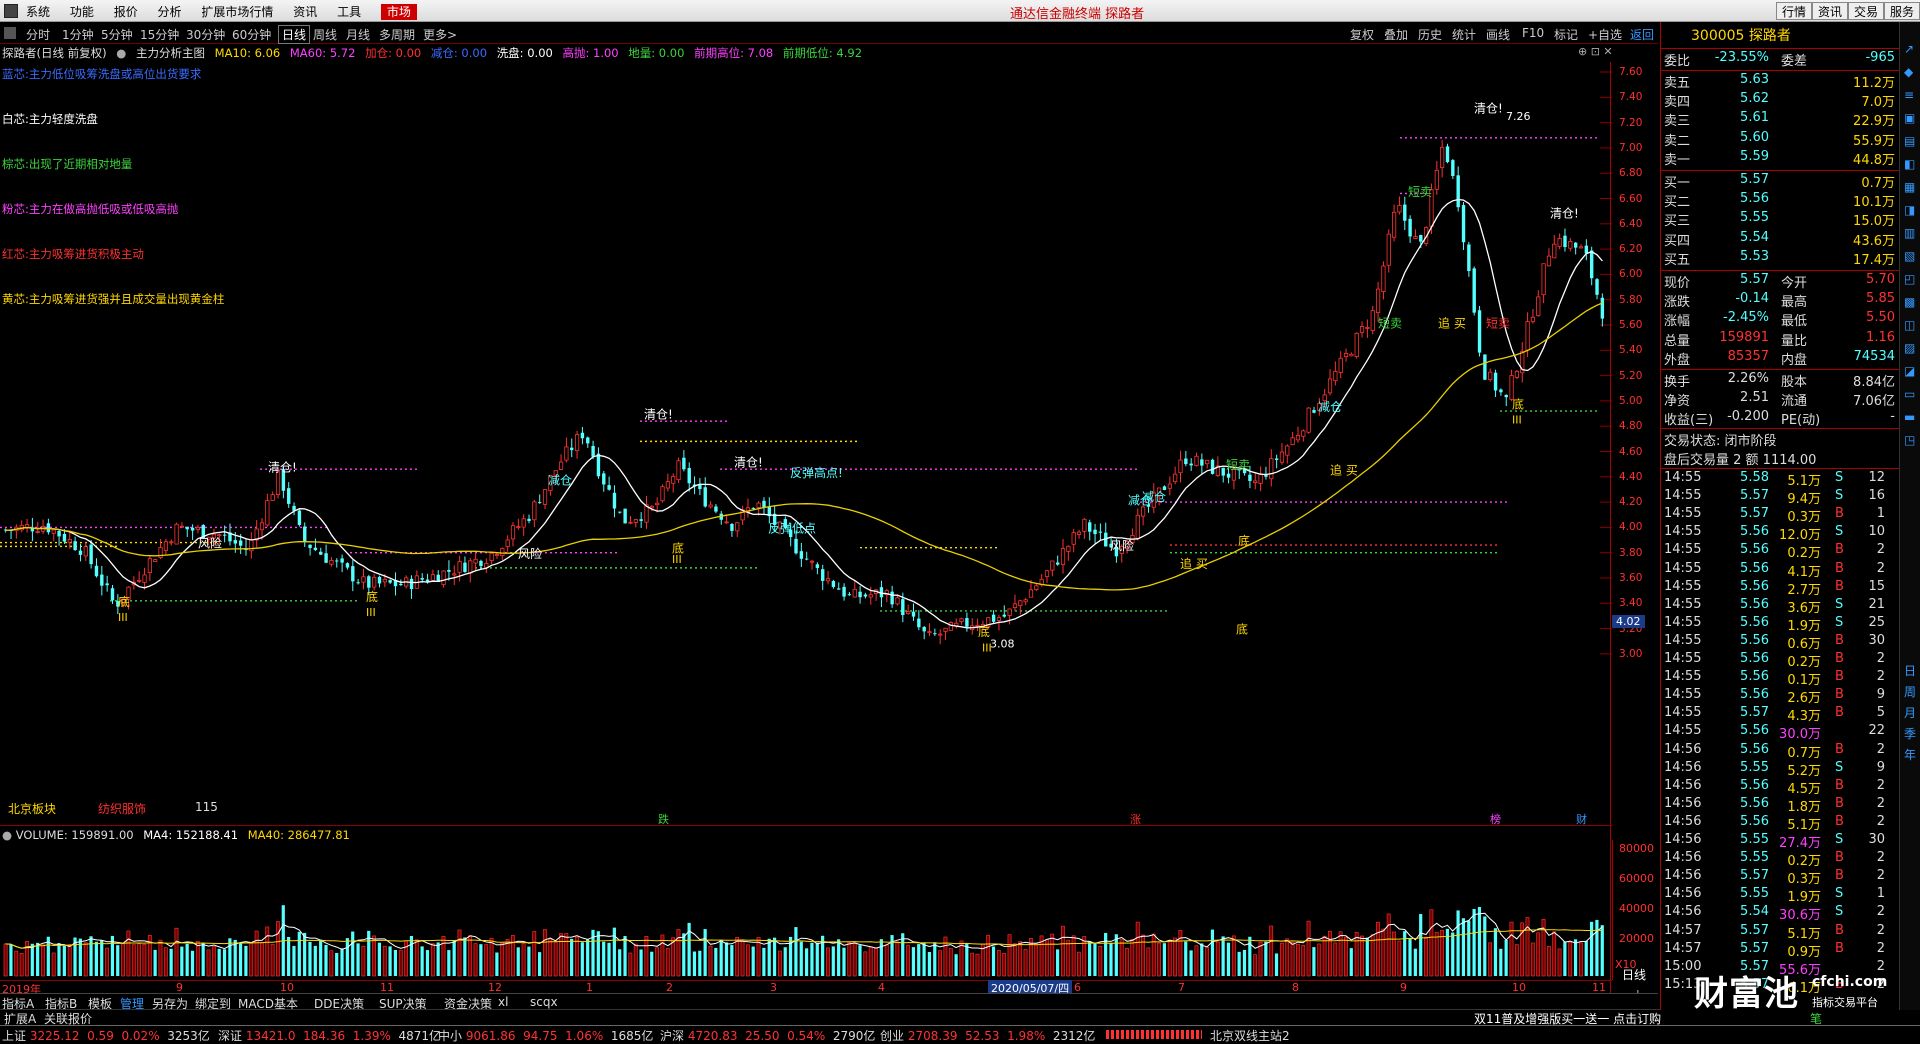  I want to click on chart-window-icons: ⊕ ⊡ ✕, so click(1595, 51).